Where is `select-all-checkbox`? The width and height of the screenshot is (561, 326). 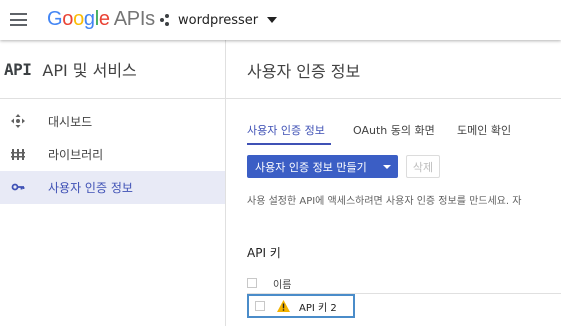 select-all-checkbox is located at coordinates (252, 283).